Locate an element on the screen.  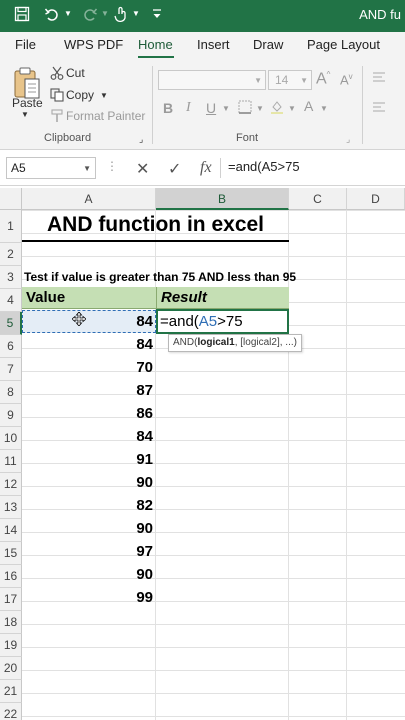
customize-qat-icon is located at coordinates (157, 16).